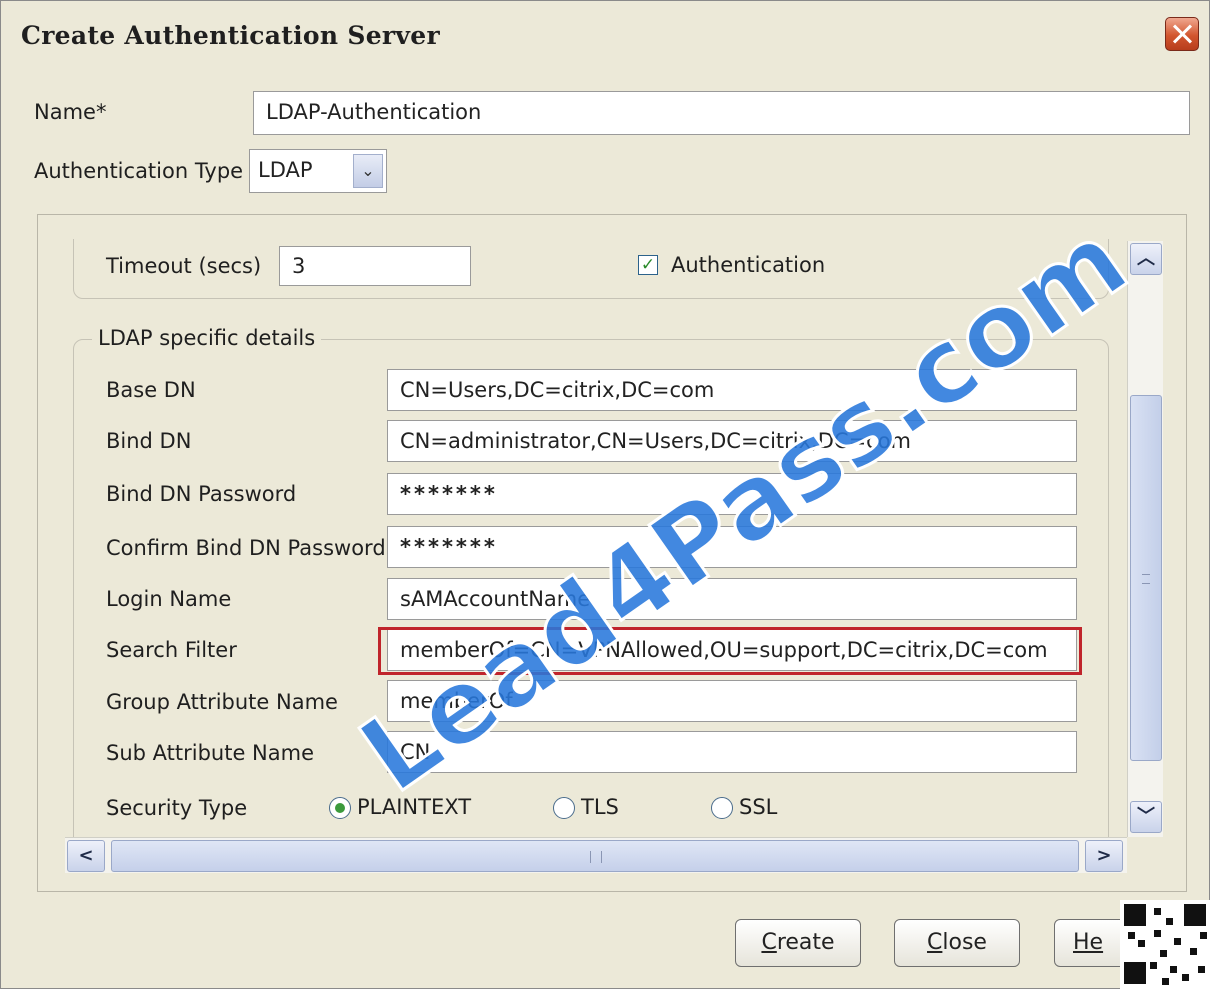 The width and height of the screenshot is (1210, 989). Describe the element at coordinates (732, 599) in the screenshot. I see `login-name-input: sAMAccountName` at that location.